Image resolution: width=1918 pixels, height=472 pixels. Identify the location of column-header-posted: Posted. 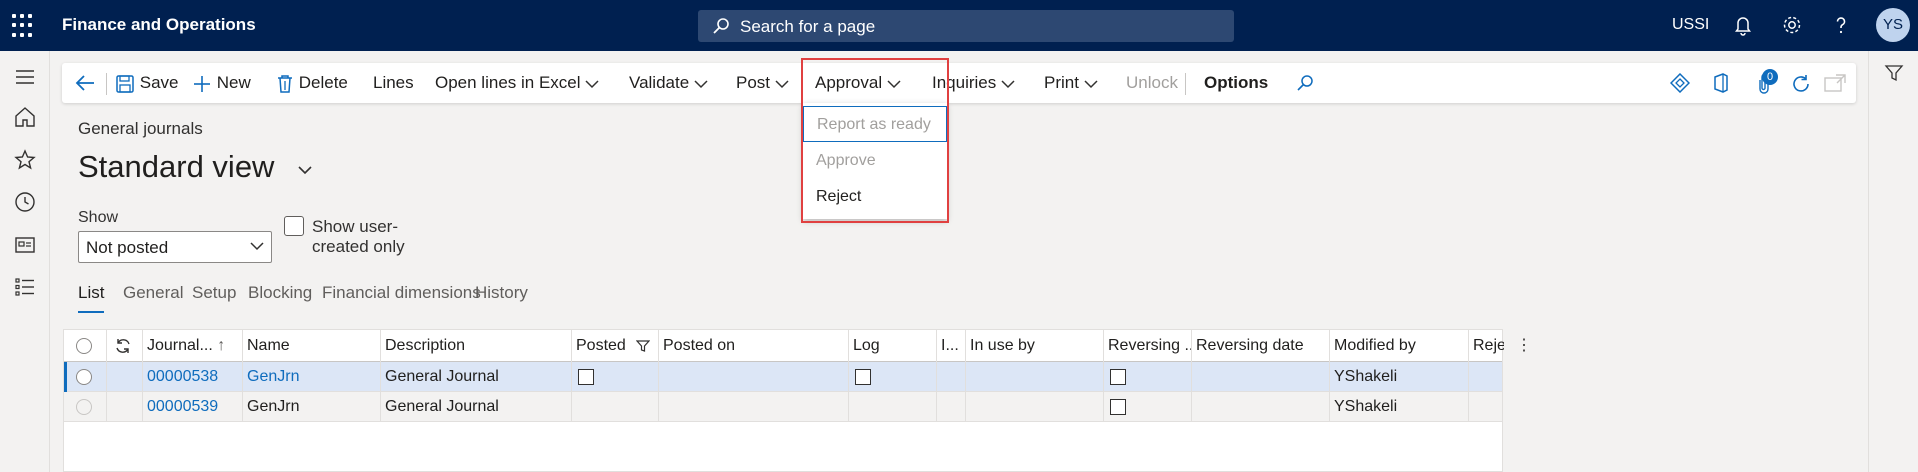
(615, 346).